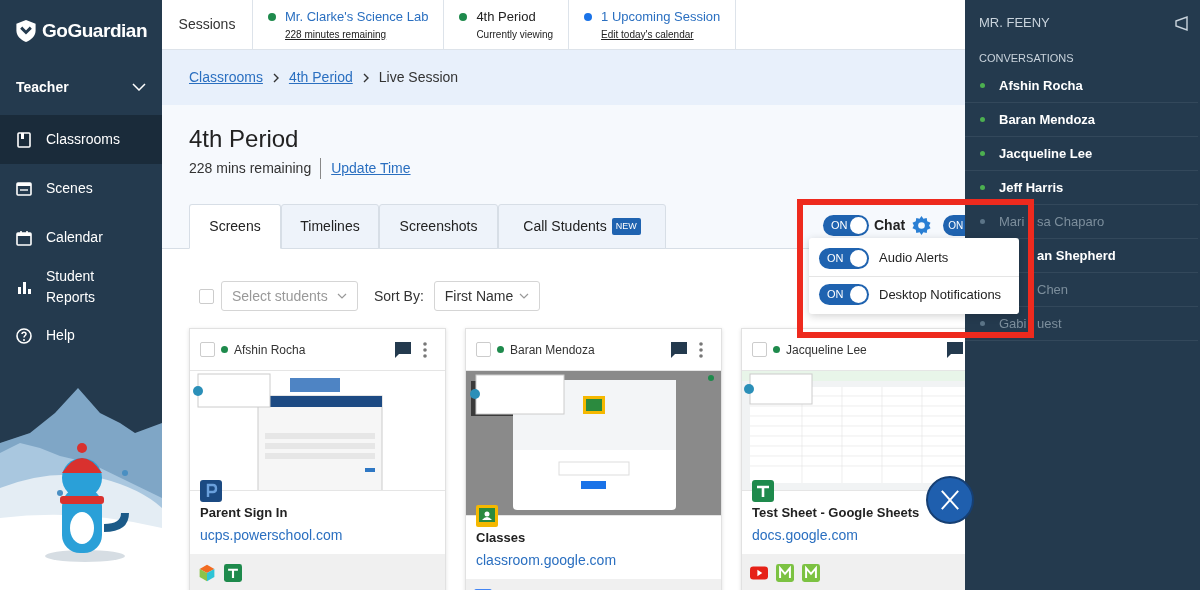 The width and height of the screenshot is (1200, 590). I want to click on tab: Call Students NEW, so click(582, 226).